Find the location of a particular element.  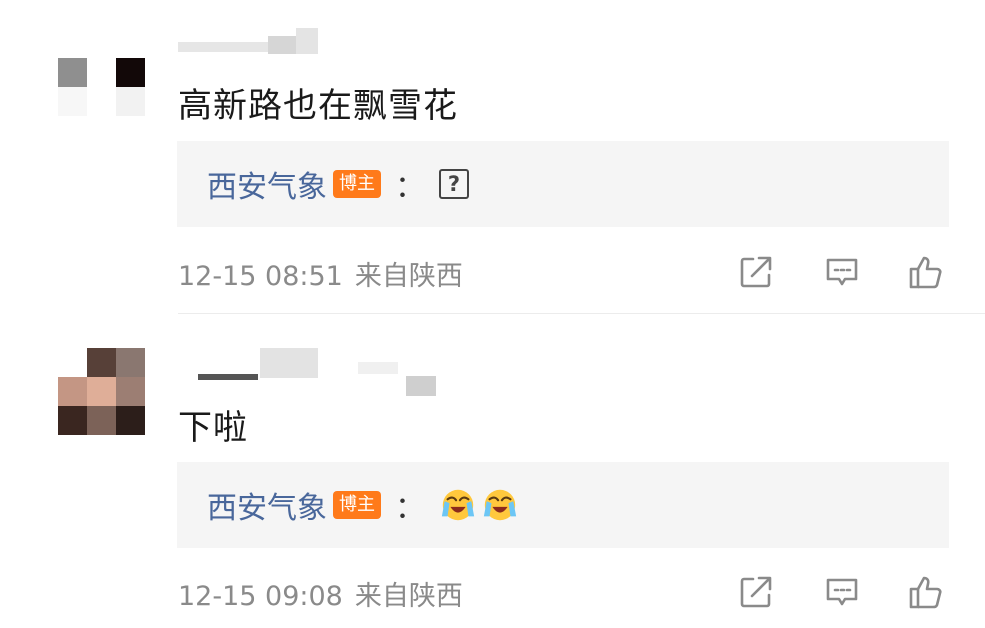

comment-time: 12-15 09:08 is located at coordinates (260, 596).